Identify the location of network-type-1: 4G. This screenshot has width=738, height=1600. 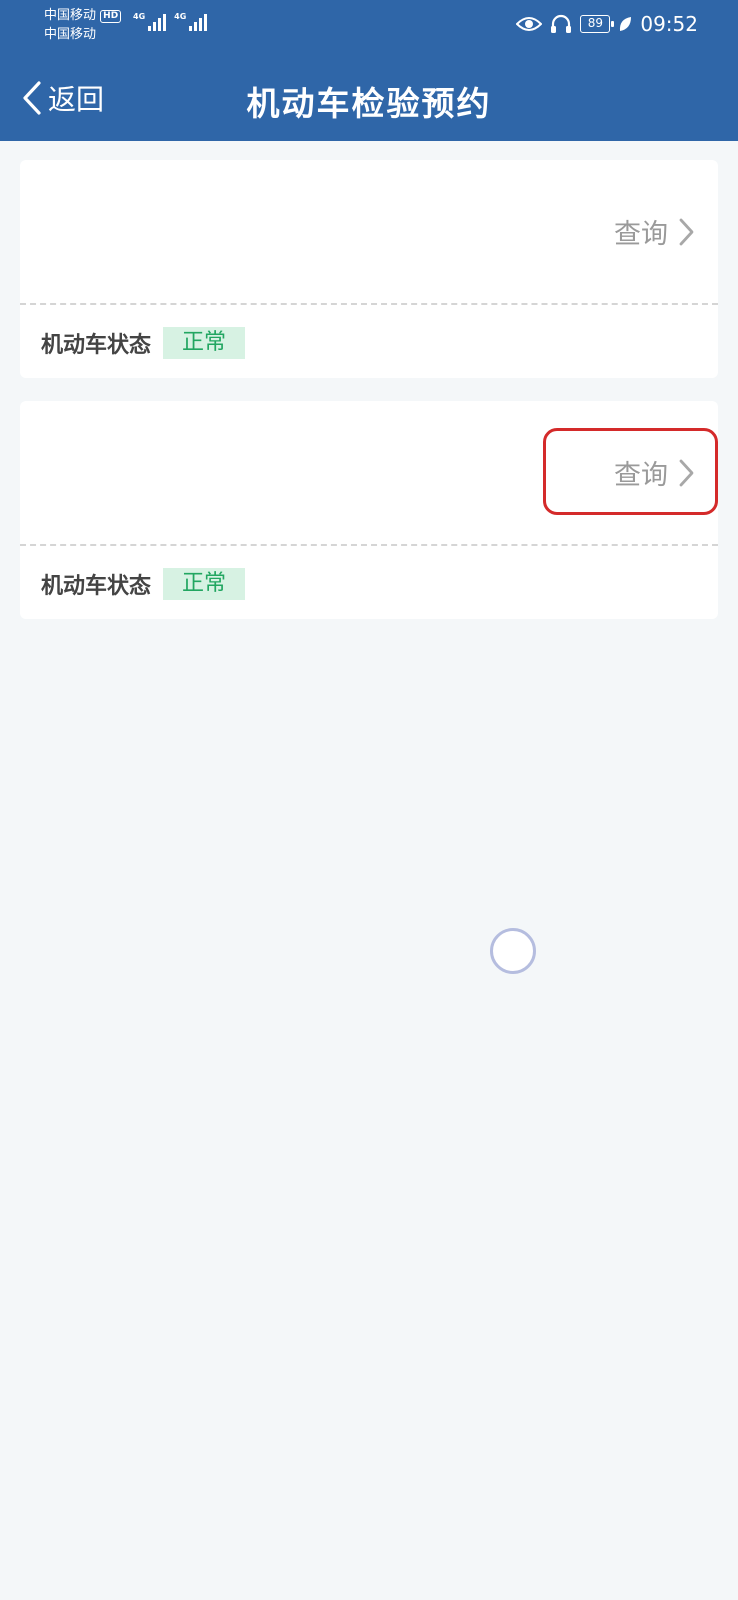
(139, 16).